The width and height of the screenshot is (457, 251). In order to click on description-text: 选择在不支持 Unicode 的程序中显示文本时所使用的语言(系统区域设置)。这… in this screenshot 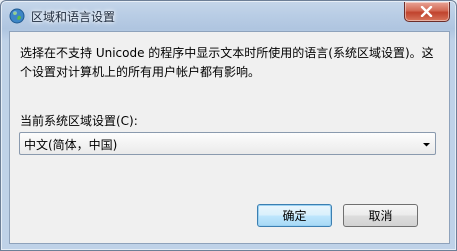, I will do `click(227, 62)`.